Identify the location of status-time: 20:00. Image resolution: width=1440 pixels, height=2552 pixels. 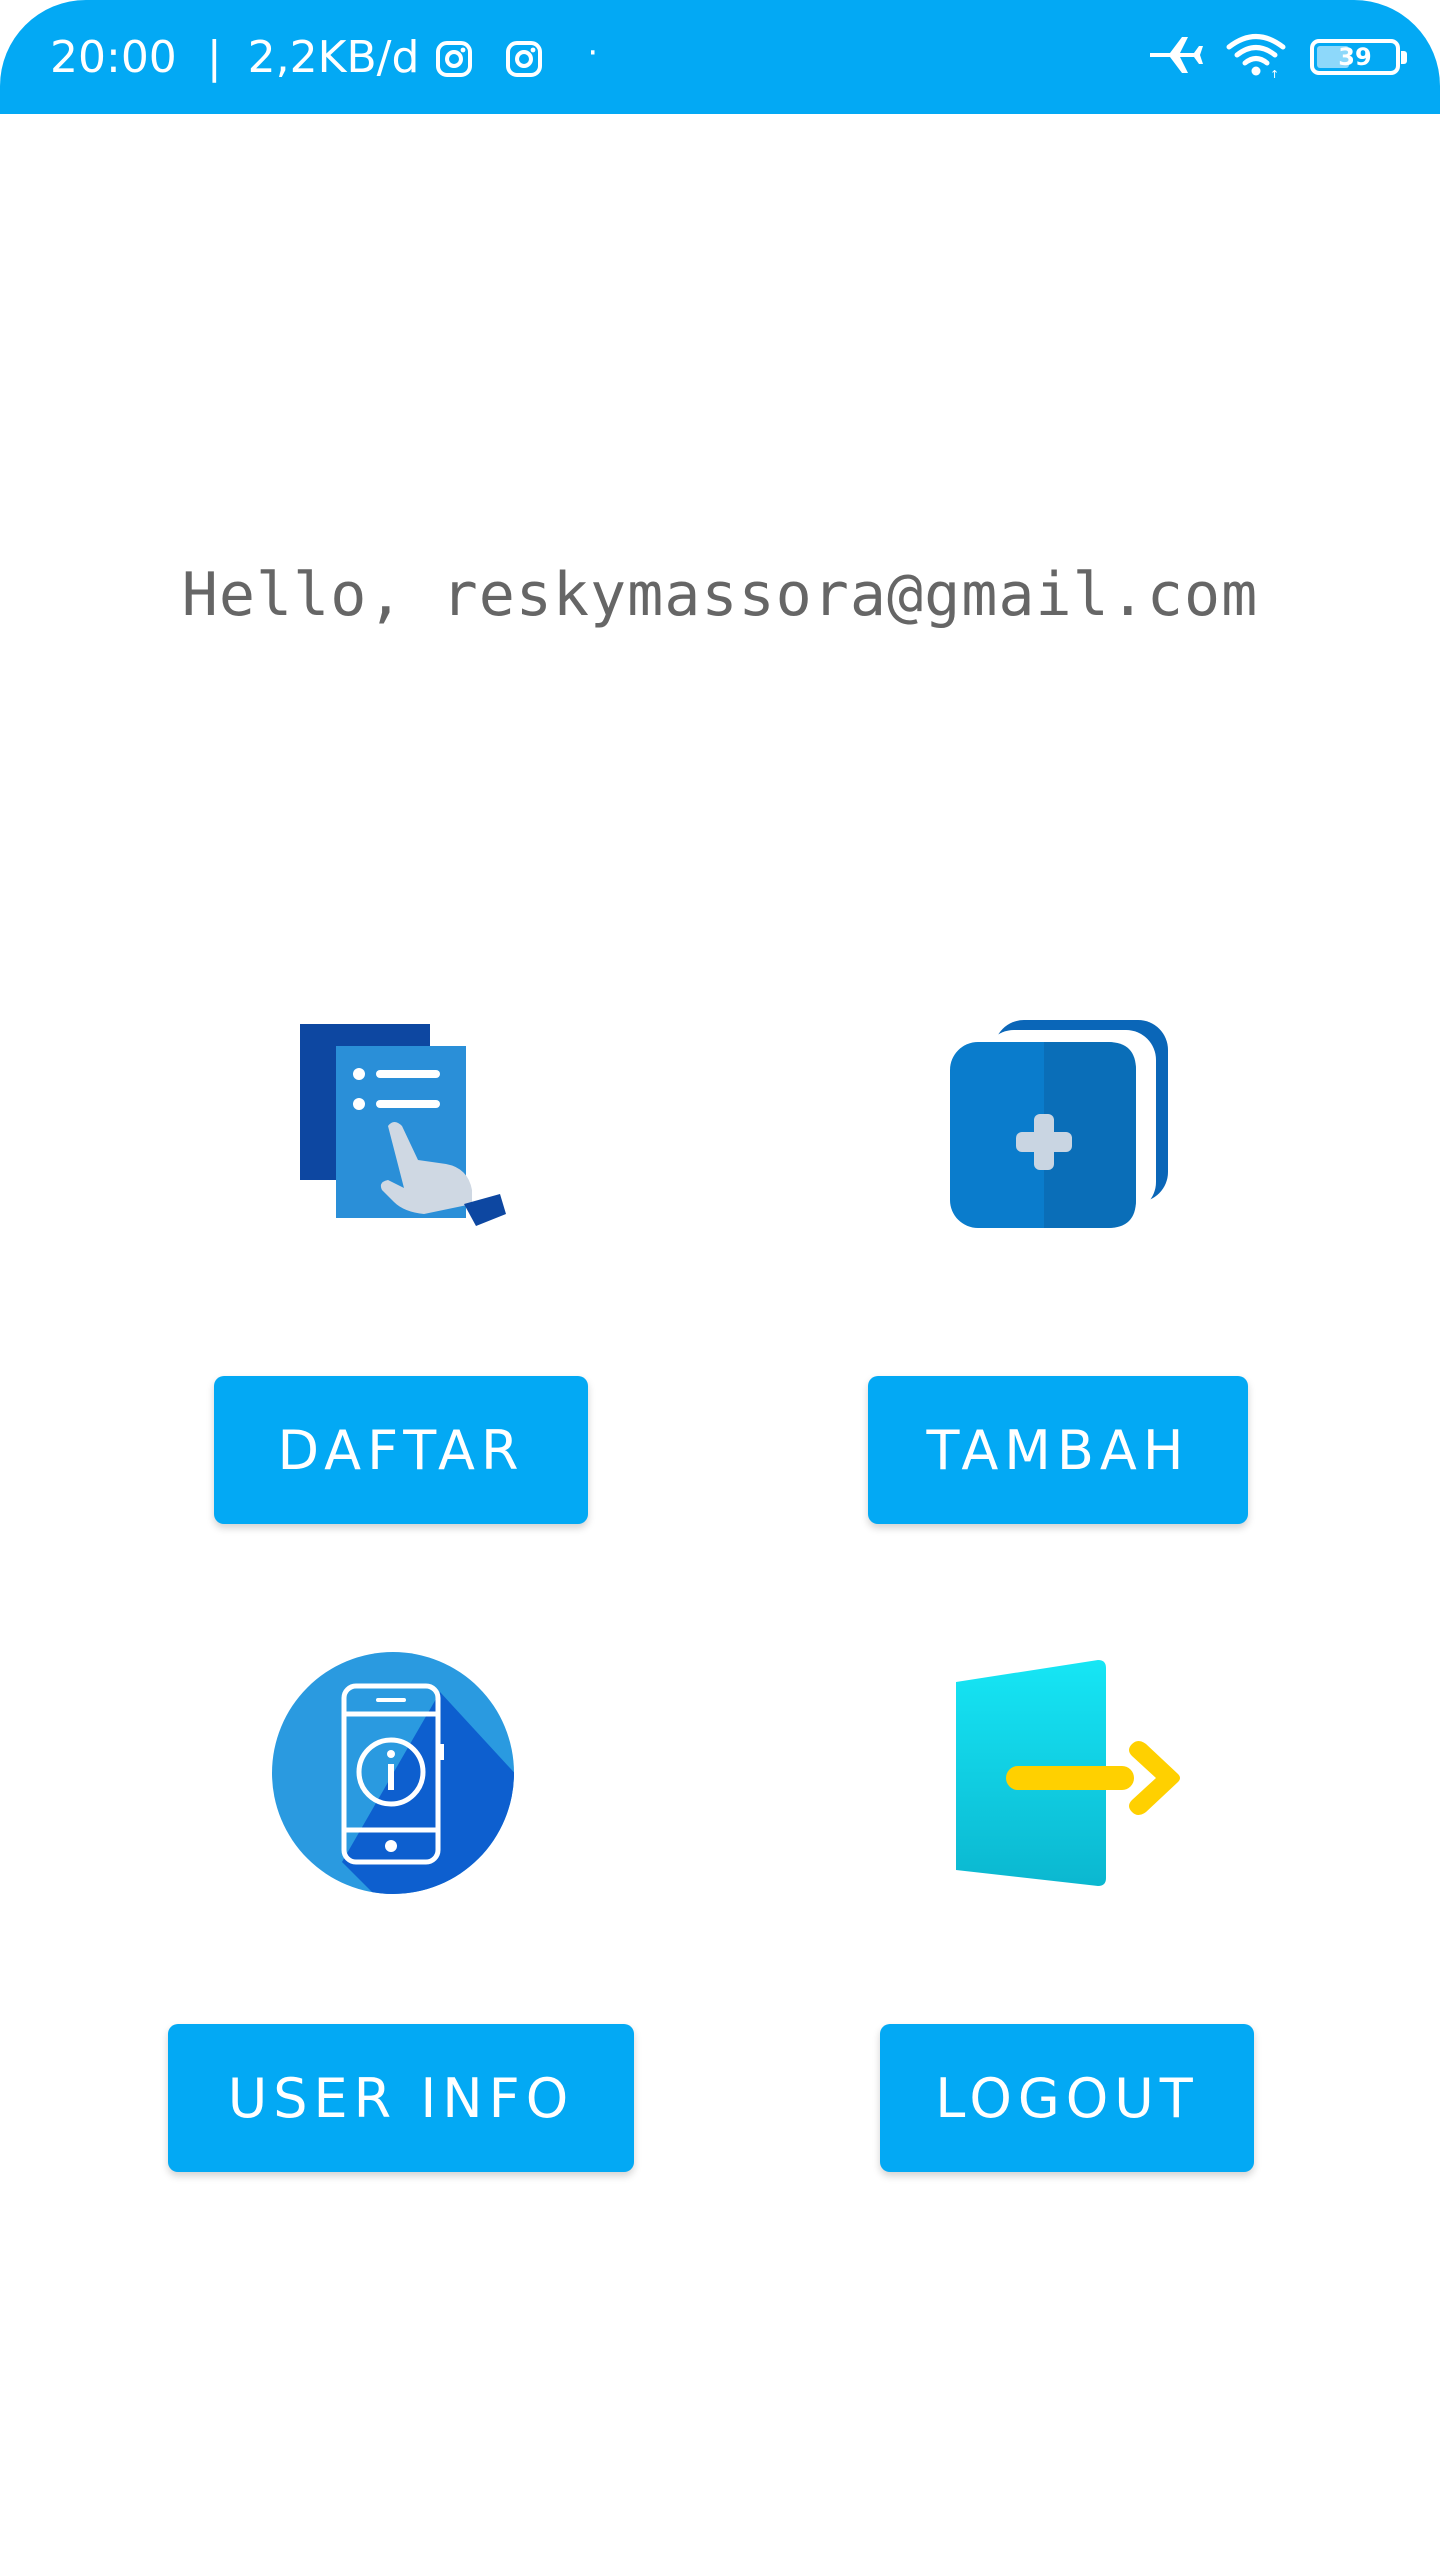
(113, 57).